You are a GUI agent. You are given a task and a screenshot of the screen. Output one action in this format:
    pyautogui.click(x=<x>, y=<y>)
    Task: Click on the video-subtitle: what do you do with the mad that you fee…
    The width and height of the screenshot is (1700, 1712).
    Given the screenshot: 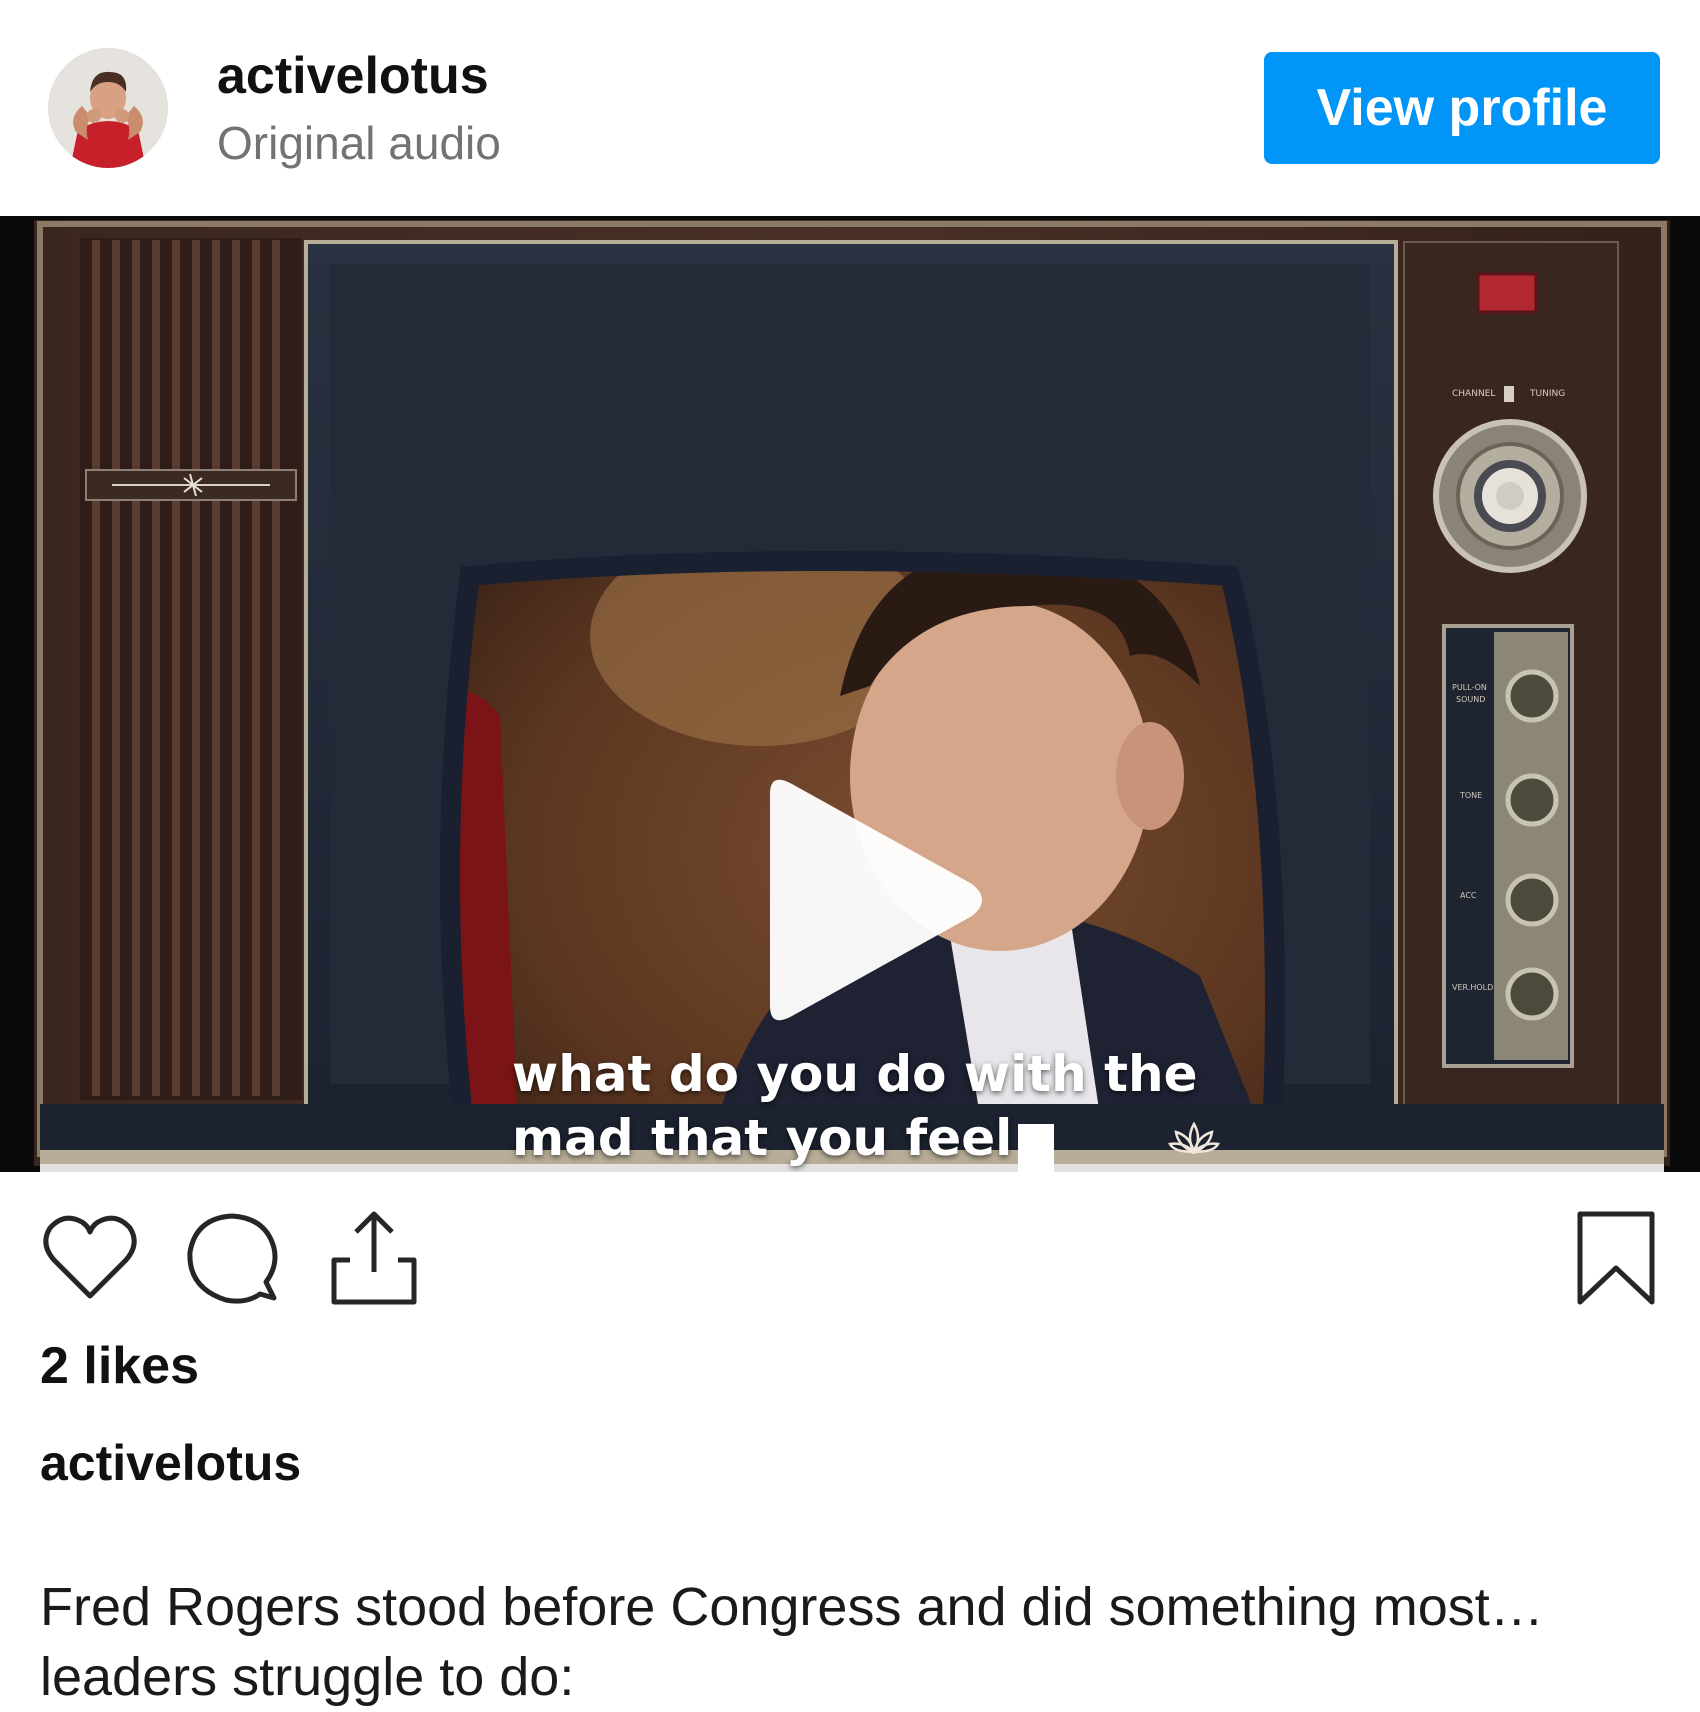 What is the action you would take?
    pyautogui.click(x=855, y=1106)
    